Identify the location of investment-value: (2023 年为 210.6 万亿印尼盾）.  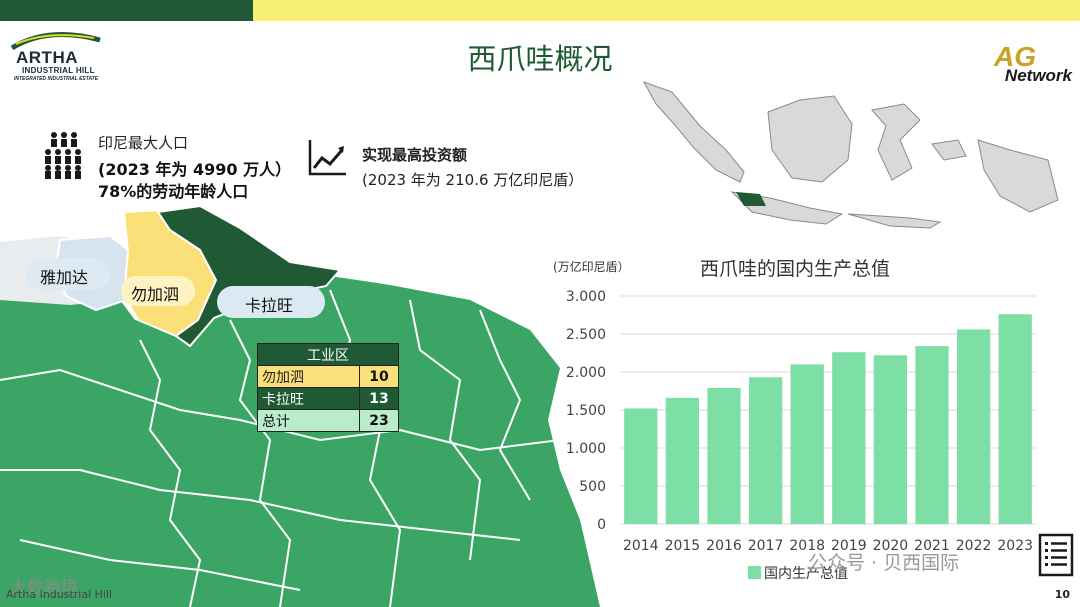
(473, 180).